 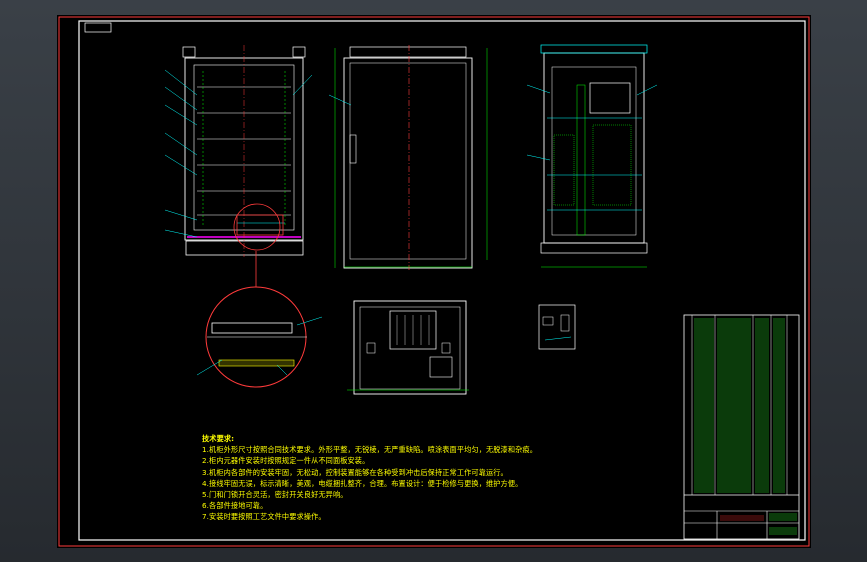 What do you see at coordinates (275, 495) in the screenshot?
I see `note-item: 5.门和门锁开合灵活，密封开关良好无异响。` at bounding box center [275, 495].